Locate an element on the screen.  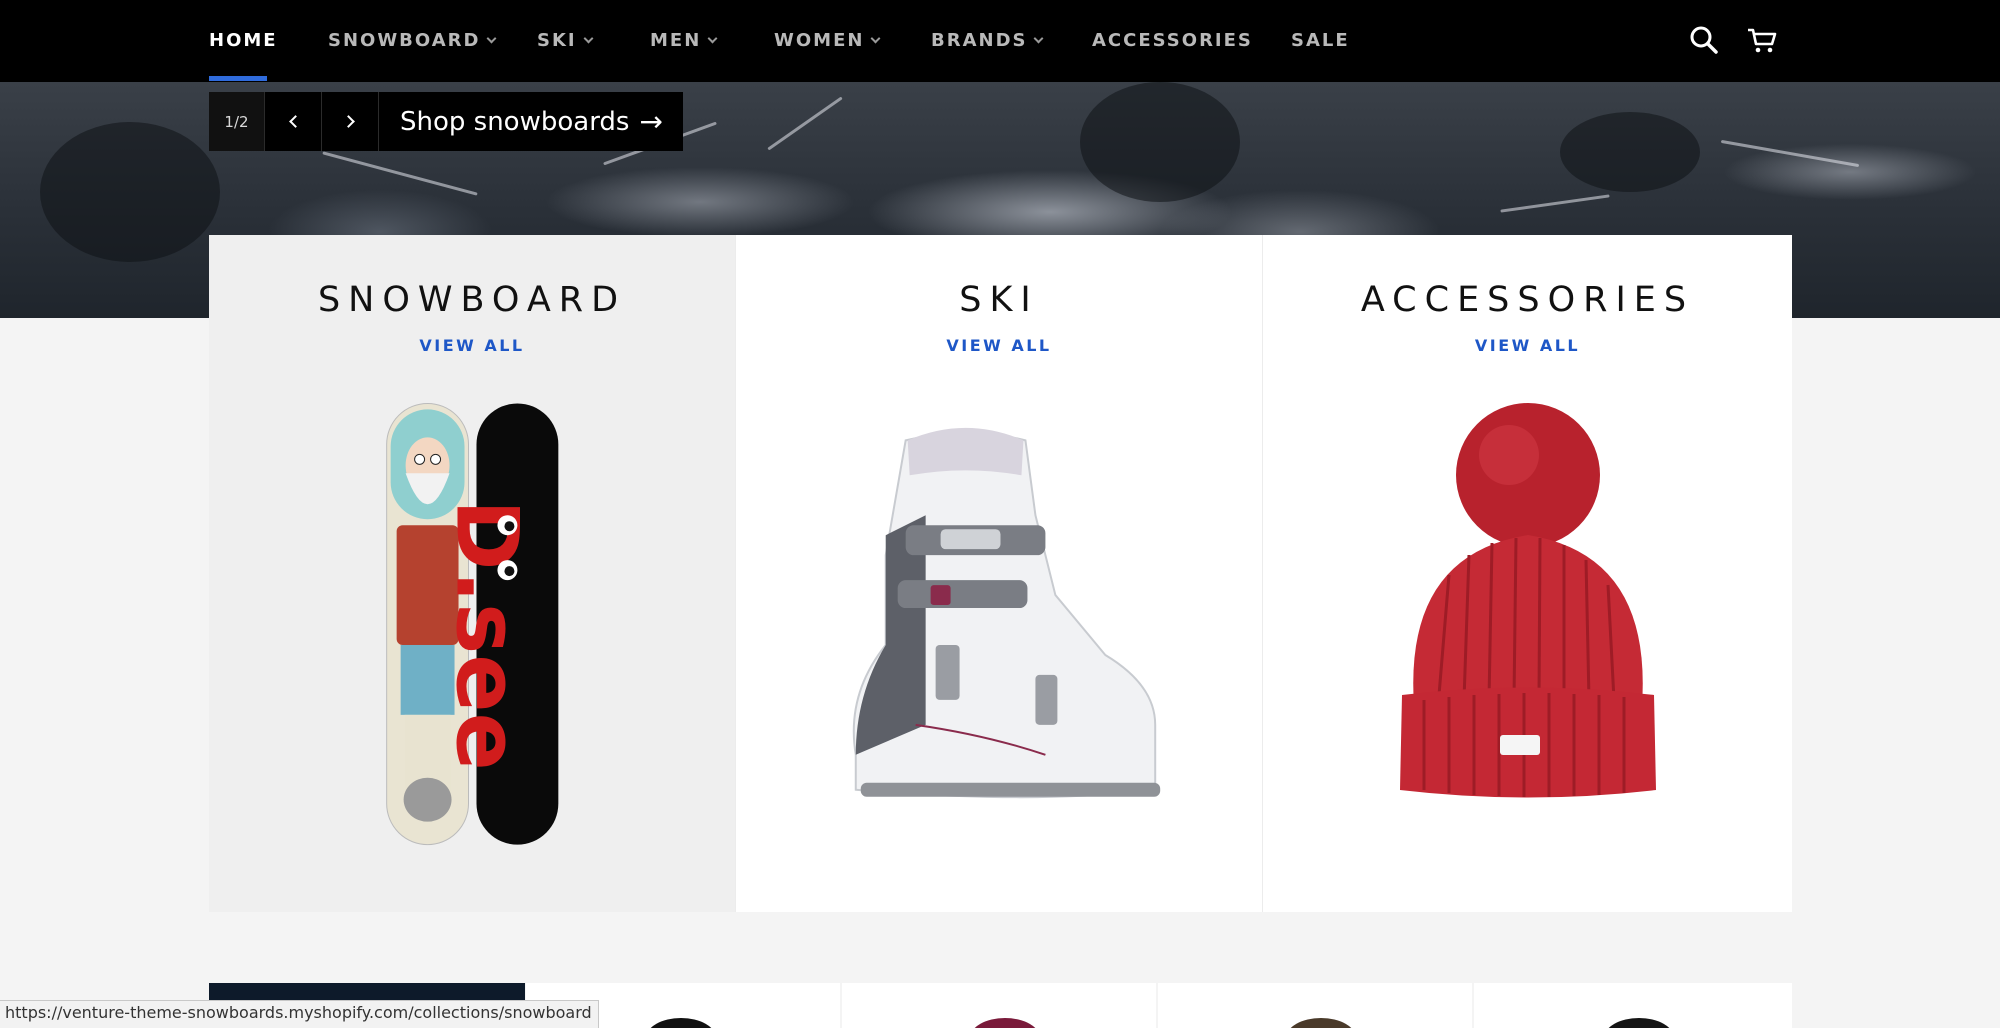
red-beanie-image is located at coordinates (1528, 600).